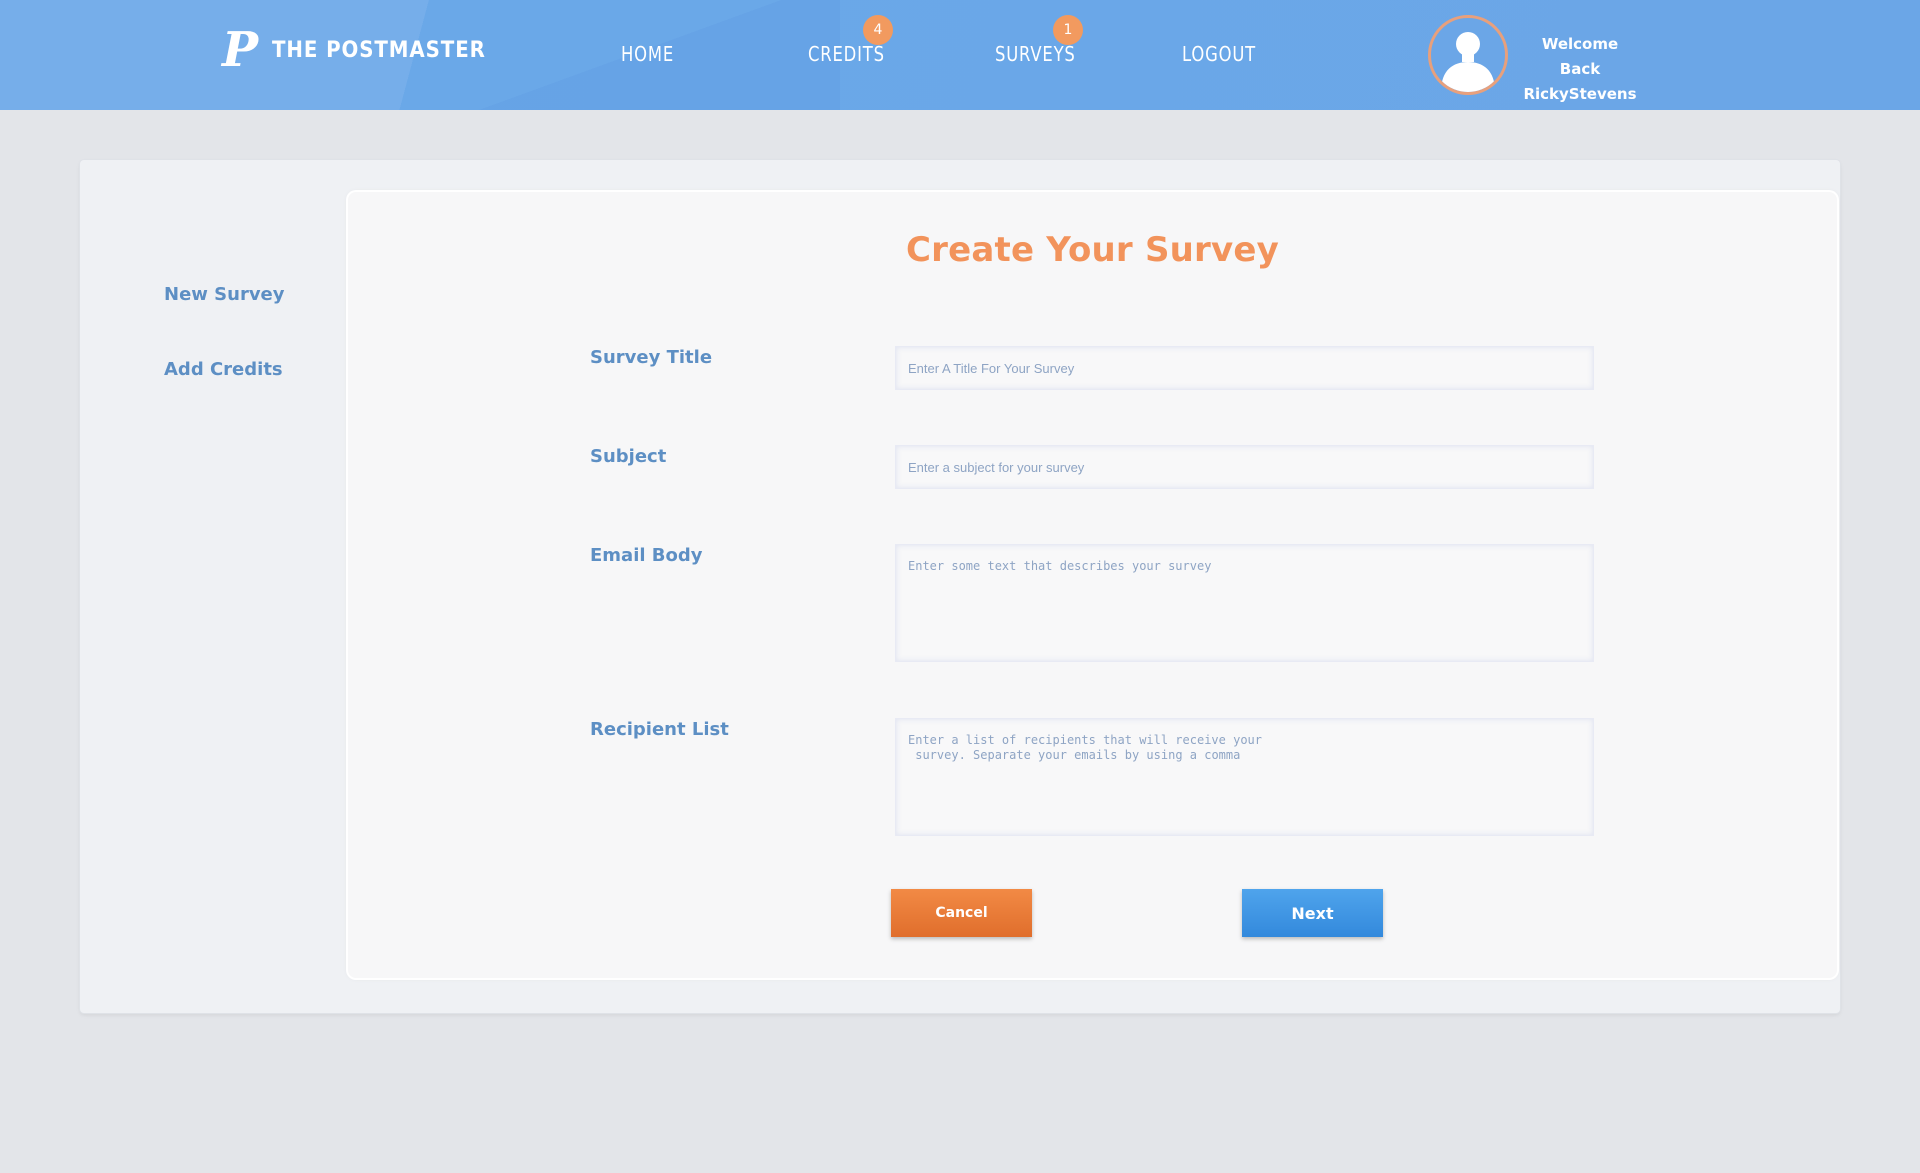 The width and height of the screenshot is (1920, 1173). What do you see at coordinates (646, 555) in the screenshot?
I see `email-body-label: Email Body` at bounding box center [646, 555].